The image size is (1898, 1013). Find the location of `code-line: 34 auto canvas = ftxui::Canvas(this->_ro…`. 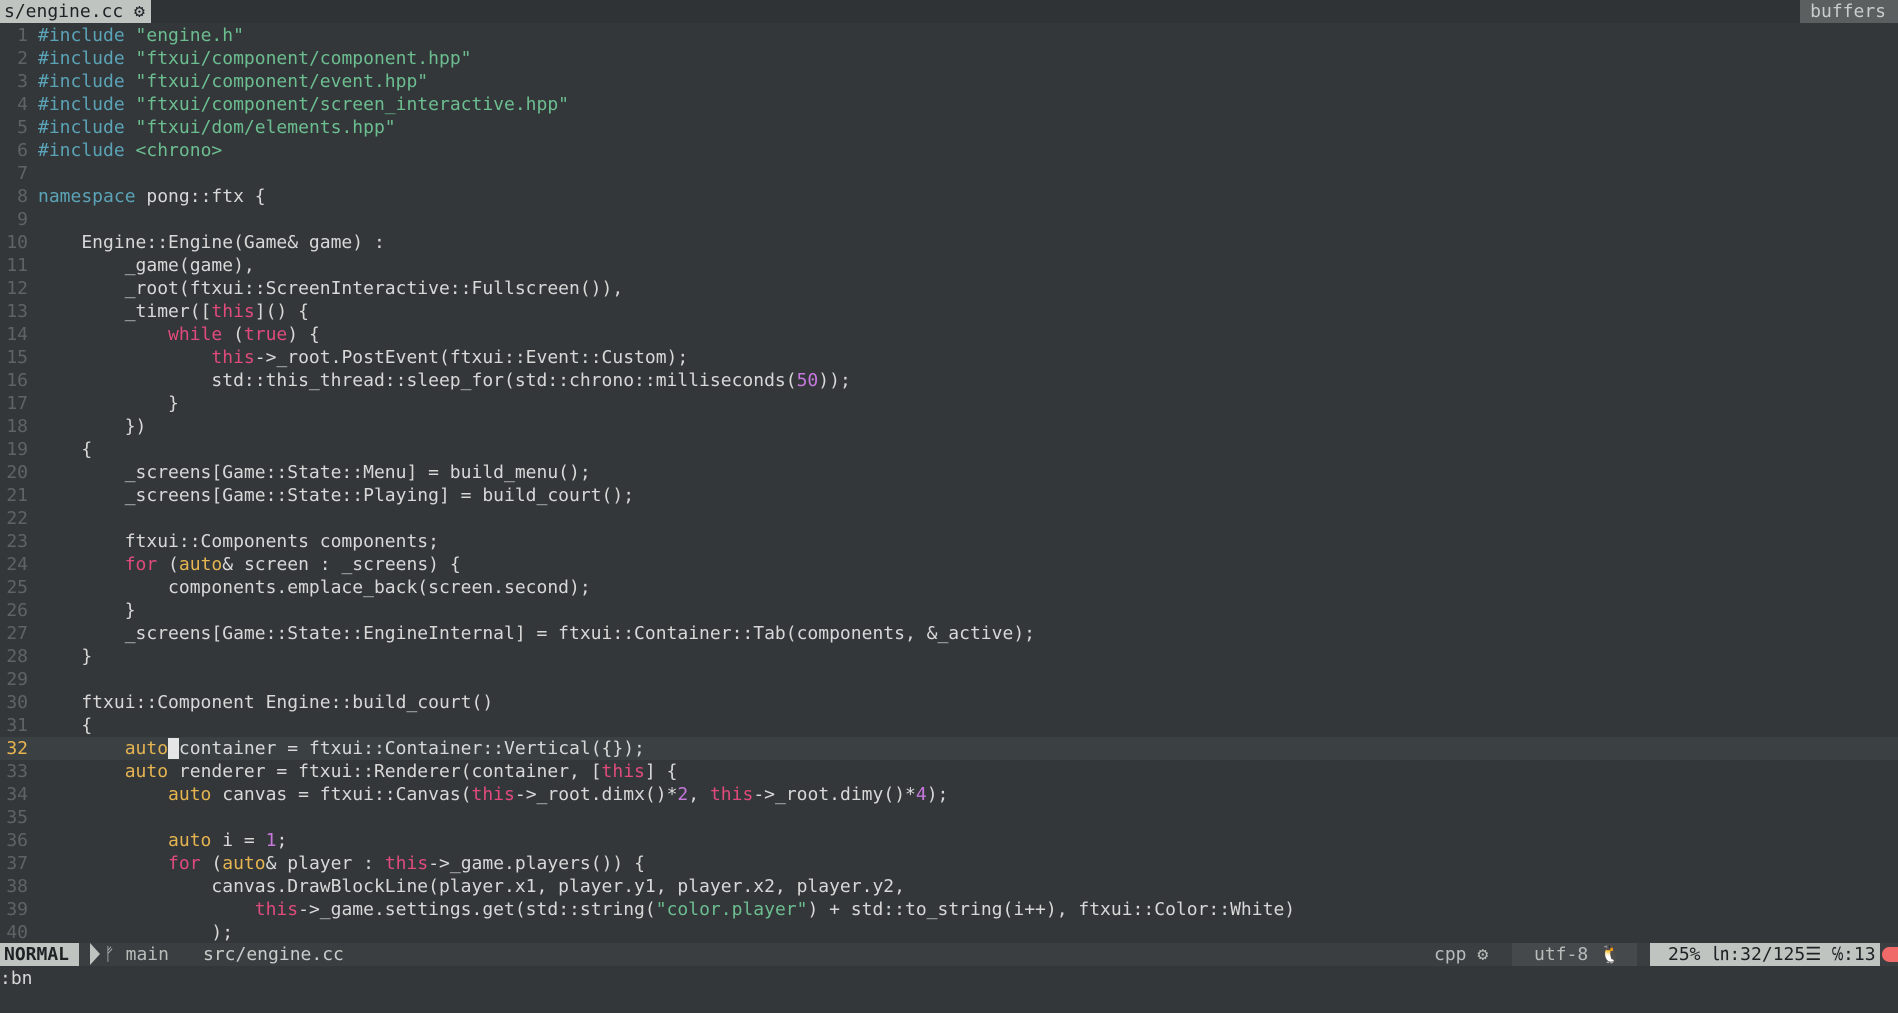

code-line: 34 auto canvas = ftxui::Canvas(this->_ro… is located at coordinates (949, 794).